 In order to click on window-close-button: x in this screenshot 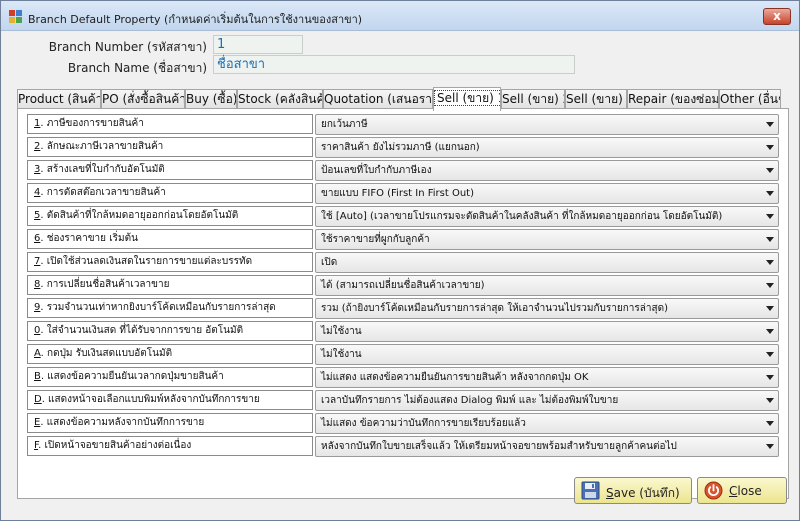, I will do `click(777, 16)`.